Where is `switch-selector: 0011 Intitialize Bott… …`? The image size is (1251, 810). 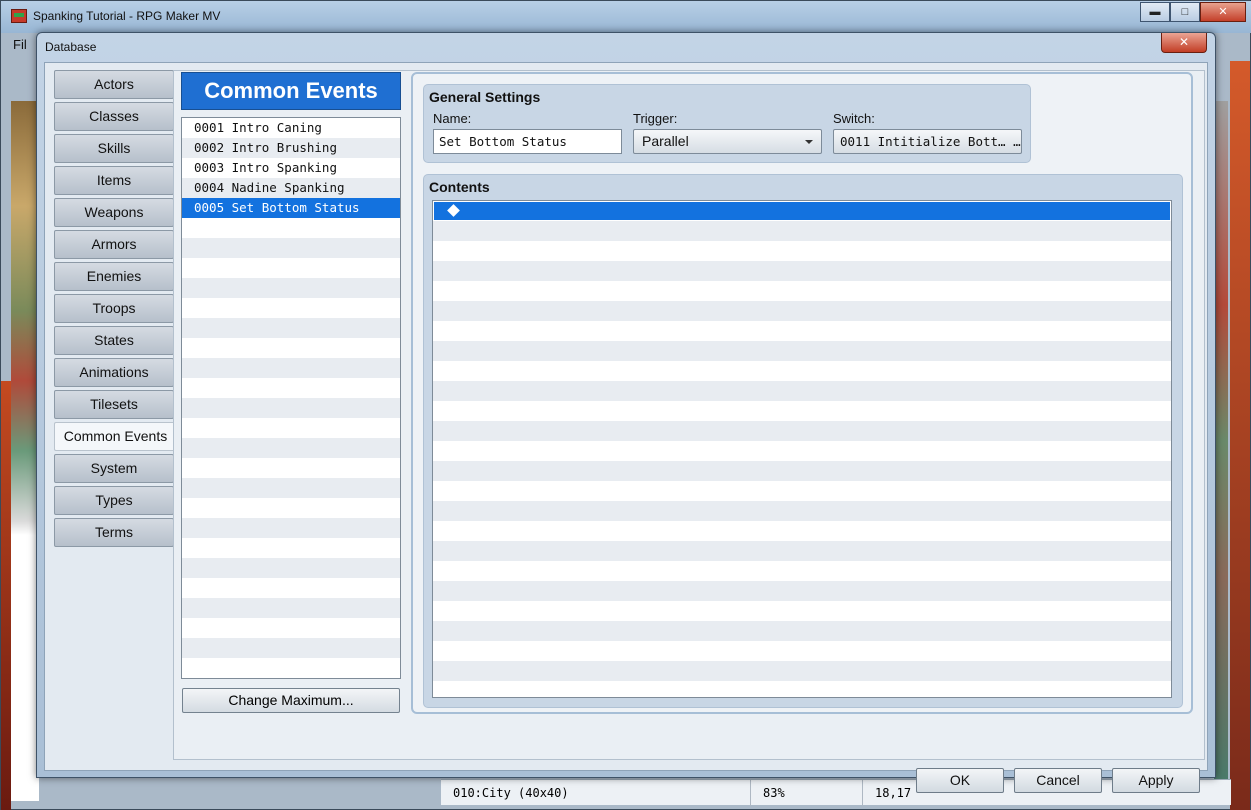
switch-selector: 0011 Intitialize Bott… … is located at coordinates (927, 141).